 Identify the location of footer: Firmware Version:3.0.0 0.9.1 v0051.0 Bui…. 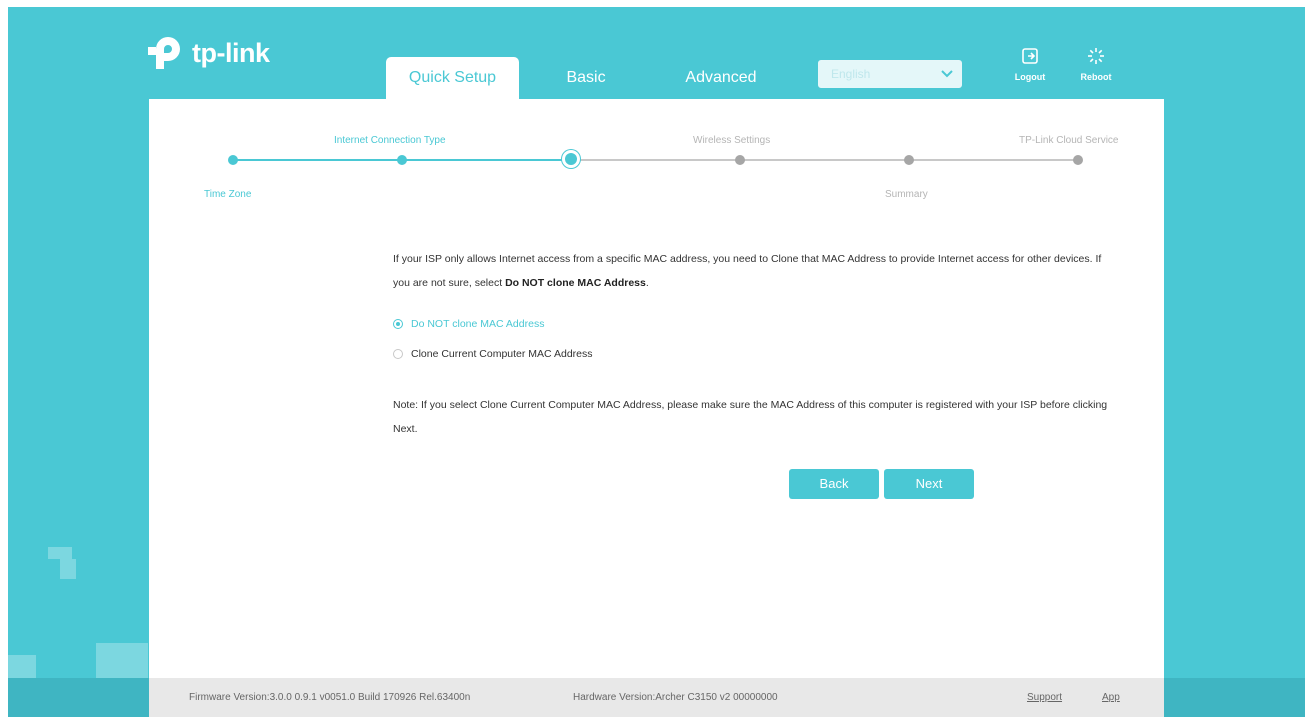
(656, 697).